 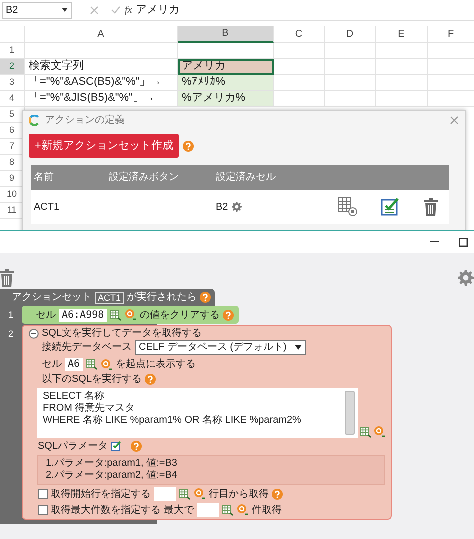 What do you see at coordinates (34, 120) in the screenshot?
I see `app-logo-icon` at bounding box center [34, 120].